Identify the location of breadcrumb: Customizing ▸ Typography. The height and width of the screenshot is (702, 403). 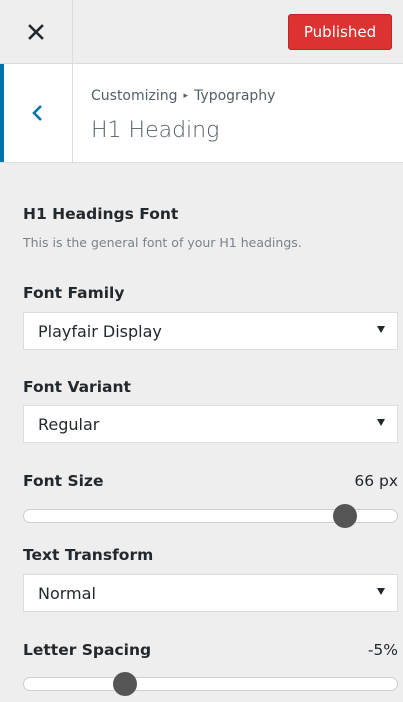
(183, 96).